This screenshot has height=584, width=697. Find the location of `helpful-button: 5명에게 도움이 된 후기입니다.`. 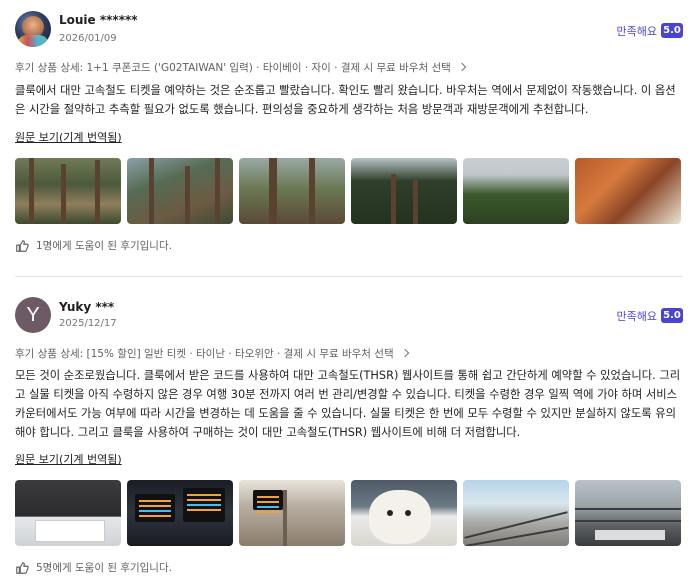

helpful-button: 5명에게 도움이 된 후기입니다. is located at coordinates (93, 567).